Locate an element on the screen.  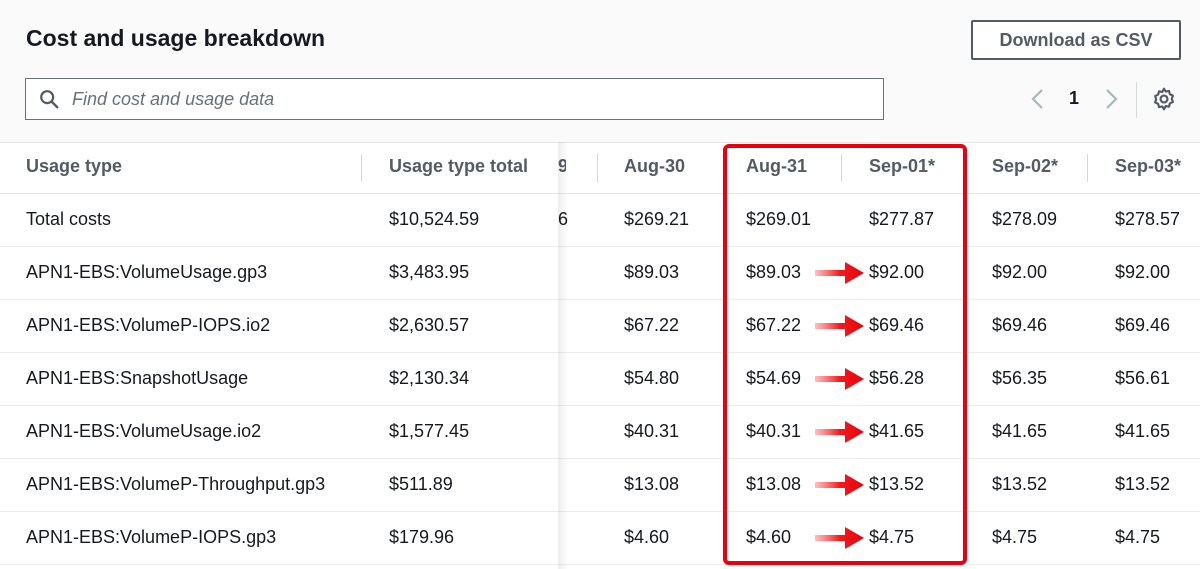
cell-aug-30: $89.03 is located at coordinates (652, 272).